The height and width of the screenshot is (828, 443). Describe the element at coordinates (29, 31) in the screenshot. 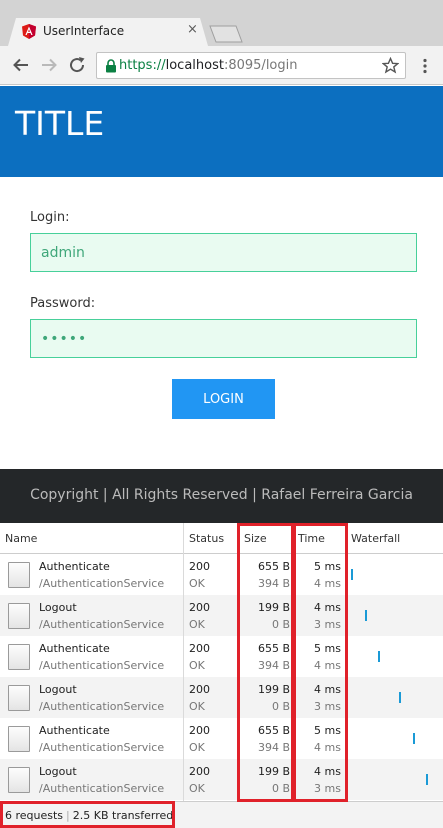

I see `angular-icon` at that location.